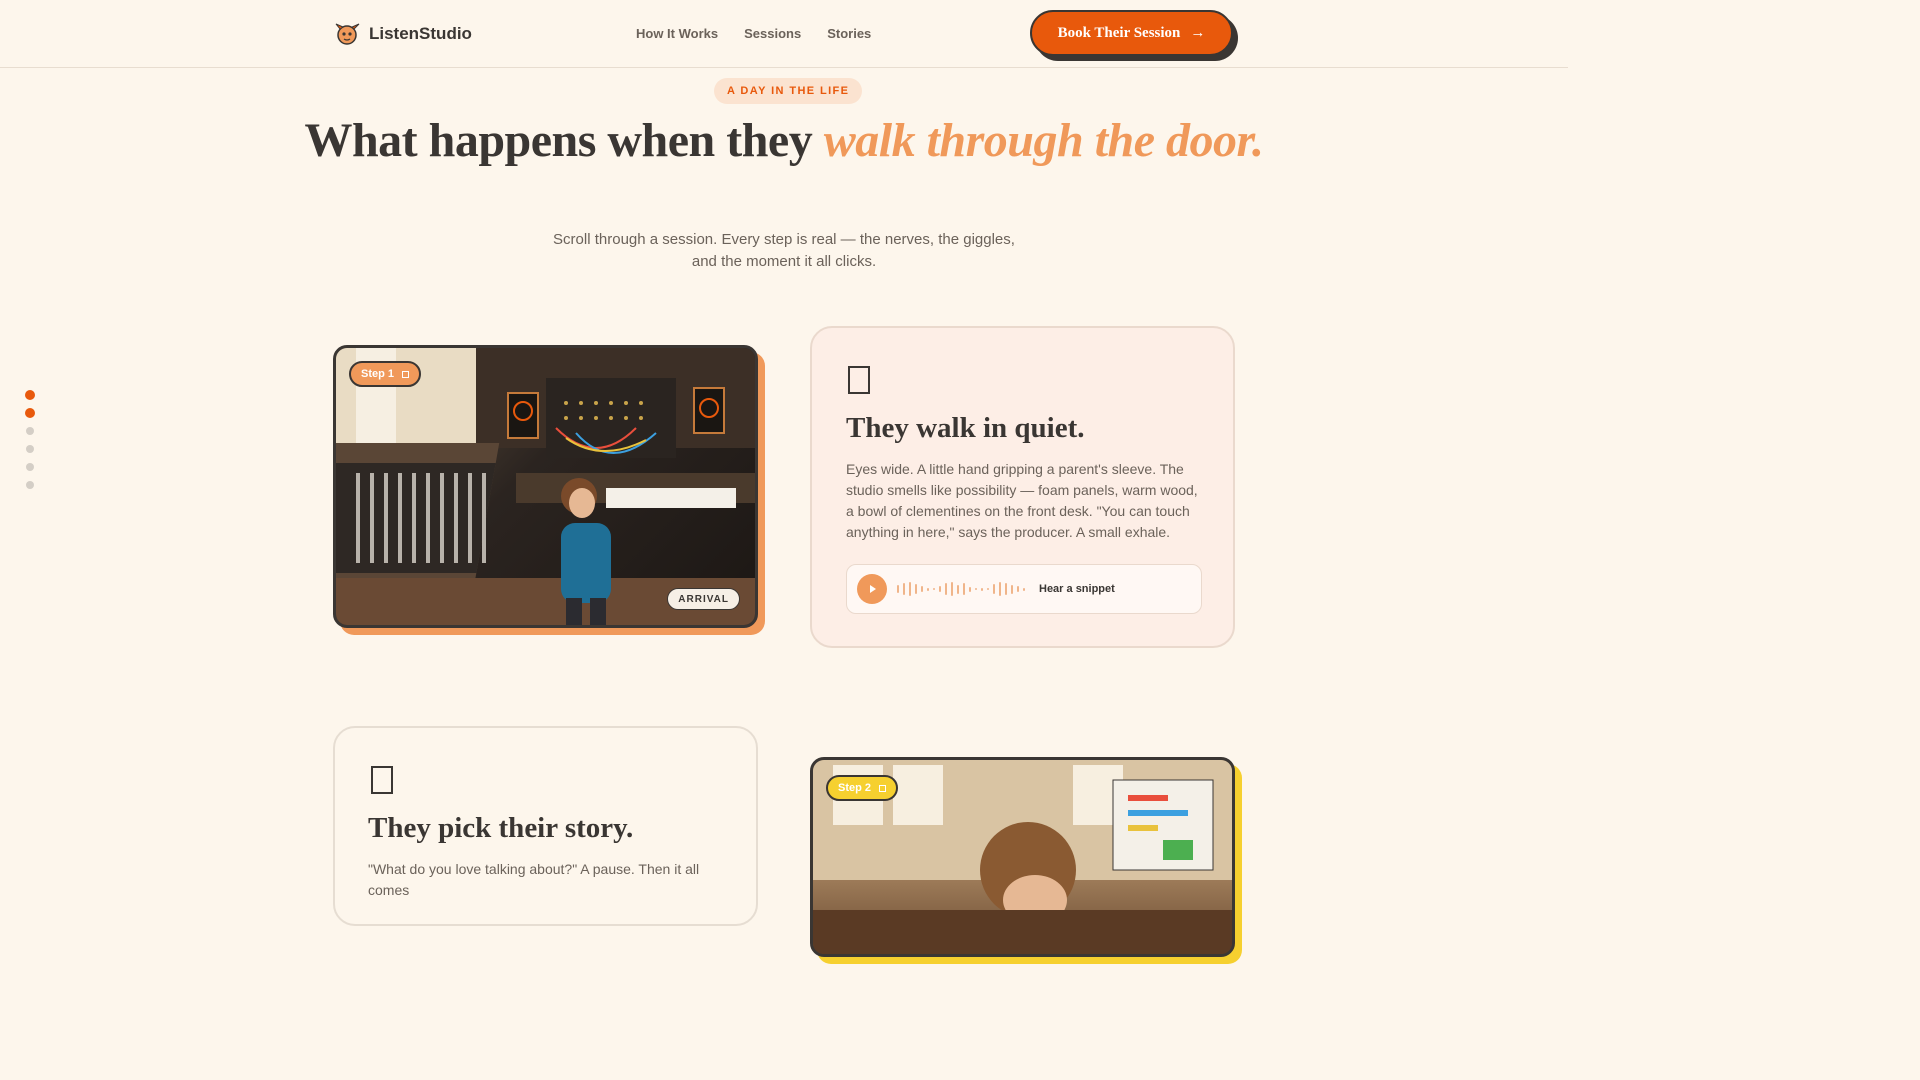  I want to click on step2-badge: Step 2, so click(862, 788).